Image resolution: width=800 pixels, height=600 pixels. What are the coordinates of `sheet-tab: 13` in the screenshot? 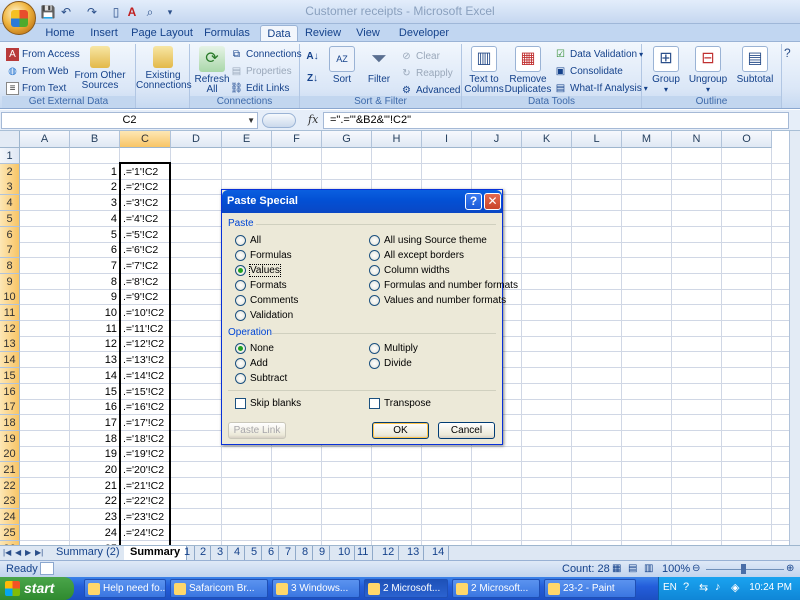 It's located at (414, 553).